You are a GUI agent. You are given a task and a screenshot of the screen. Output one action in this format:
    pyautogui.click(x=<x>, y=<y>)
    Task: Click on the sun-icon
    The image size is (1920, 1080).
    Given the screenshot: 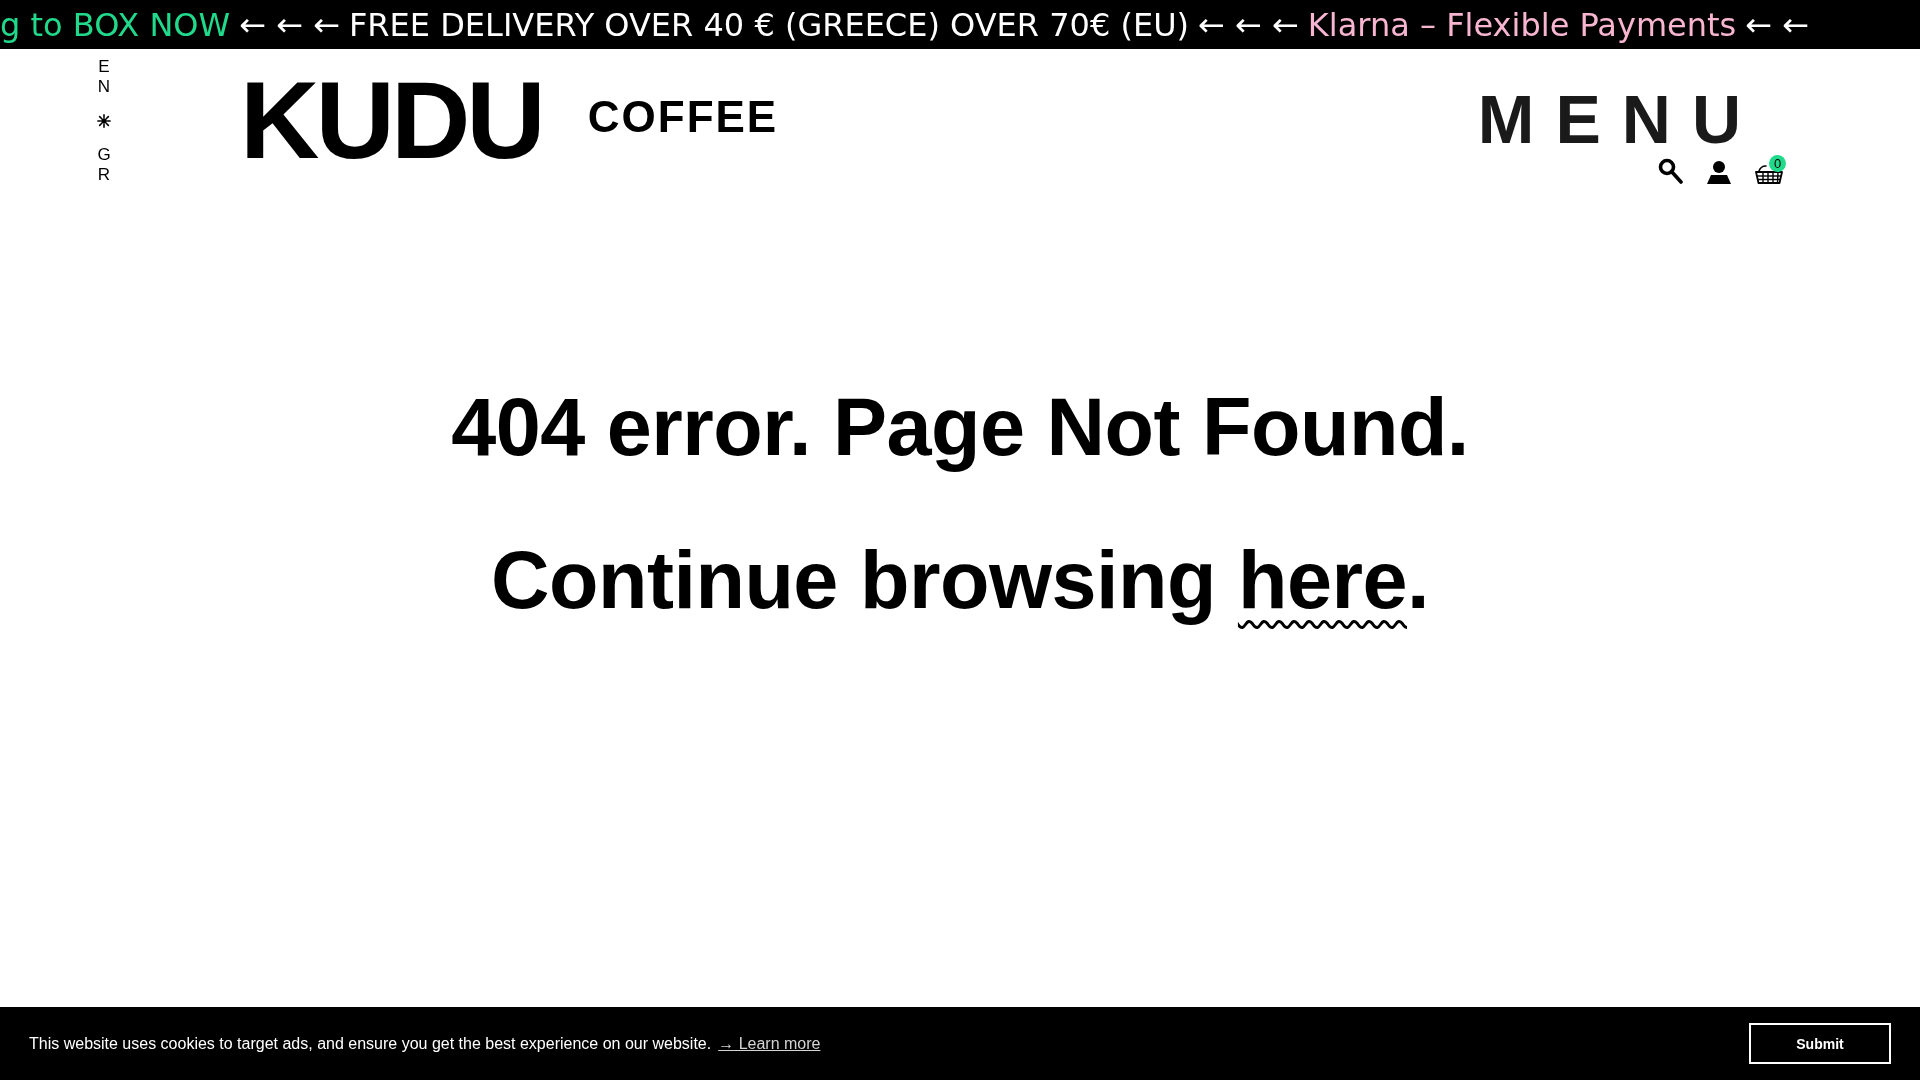 What is the action you would take?
    pyautogui.click(x=104, y=121)
    